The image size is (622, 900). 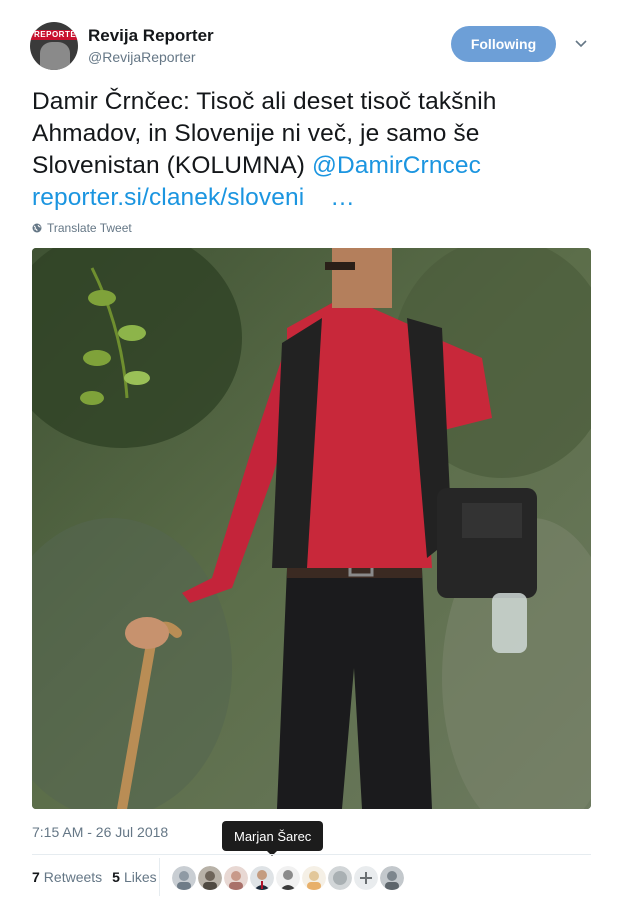 What do you see at coordinates (55, 56) in the screenshot?
I see `avatar-photo` at bounding box center [55, 56].